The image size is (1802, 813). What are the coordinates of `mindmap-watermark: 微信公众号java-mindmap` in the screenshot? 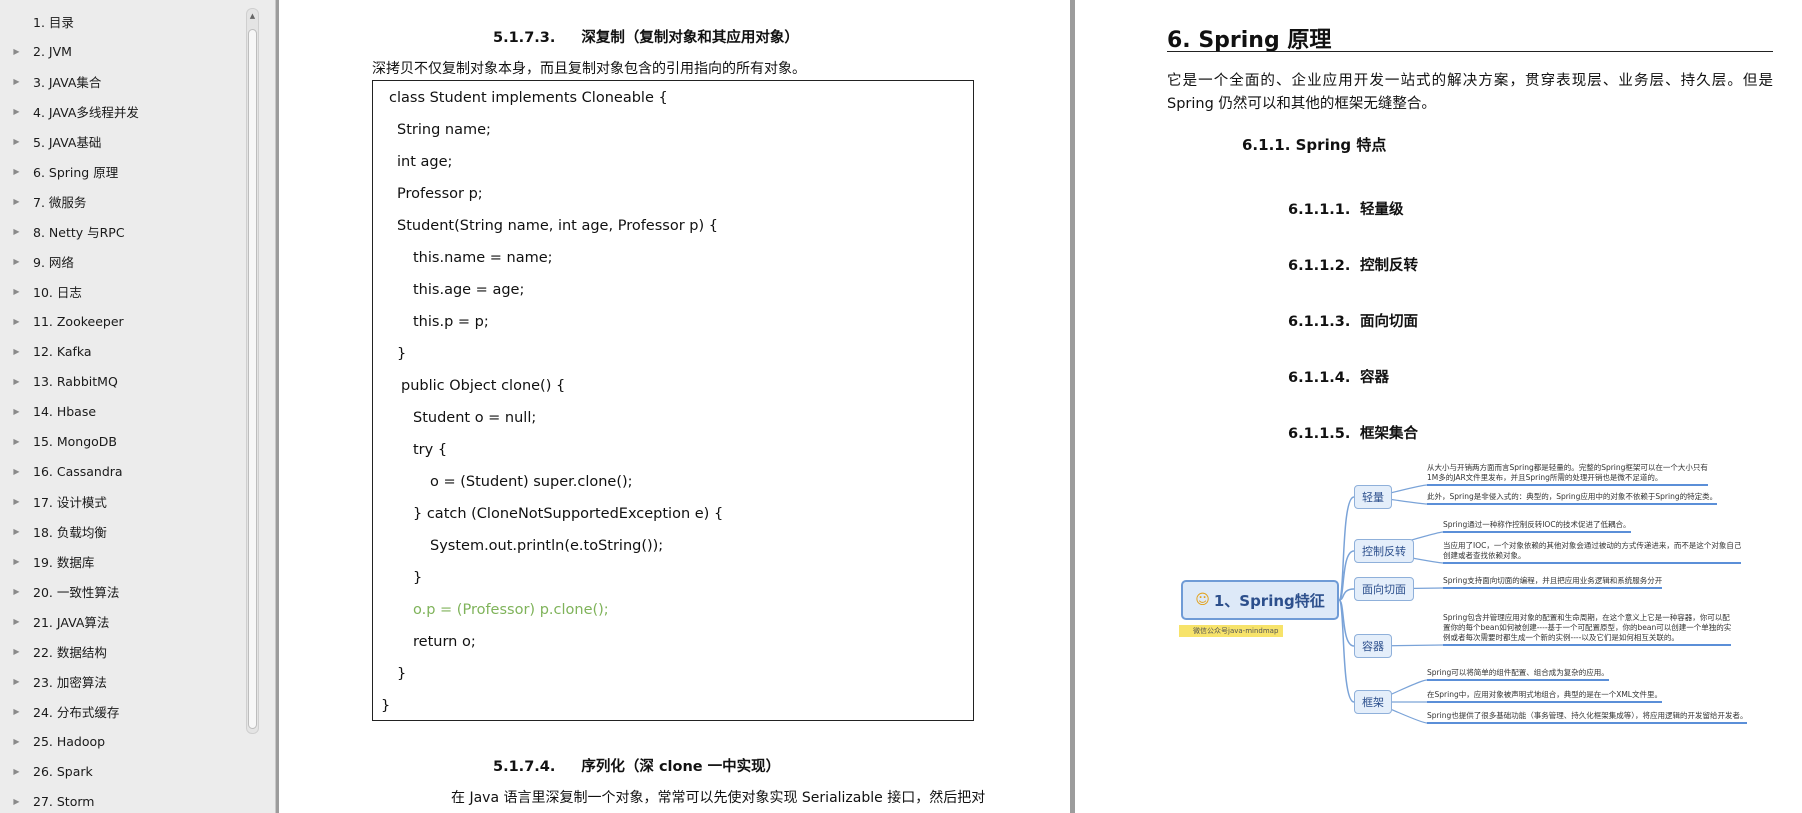 It's located at (1231, 631).